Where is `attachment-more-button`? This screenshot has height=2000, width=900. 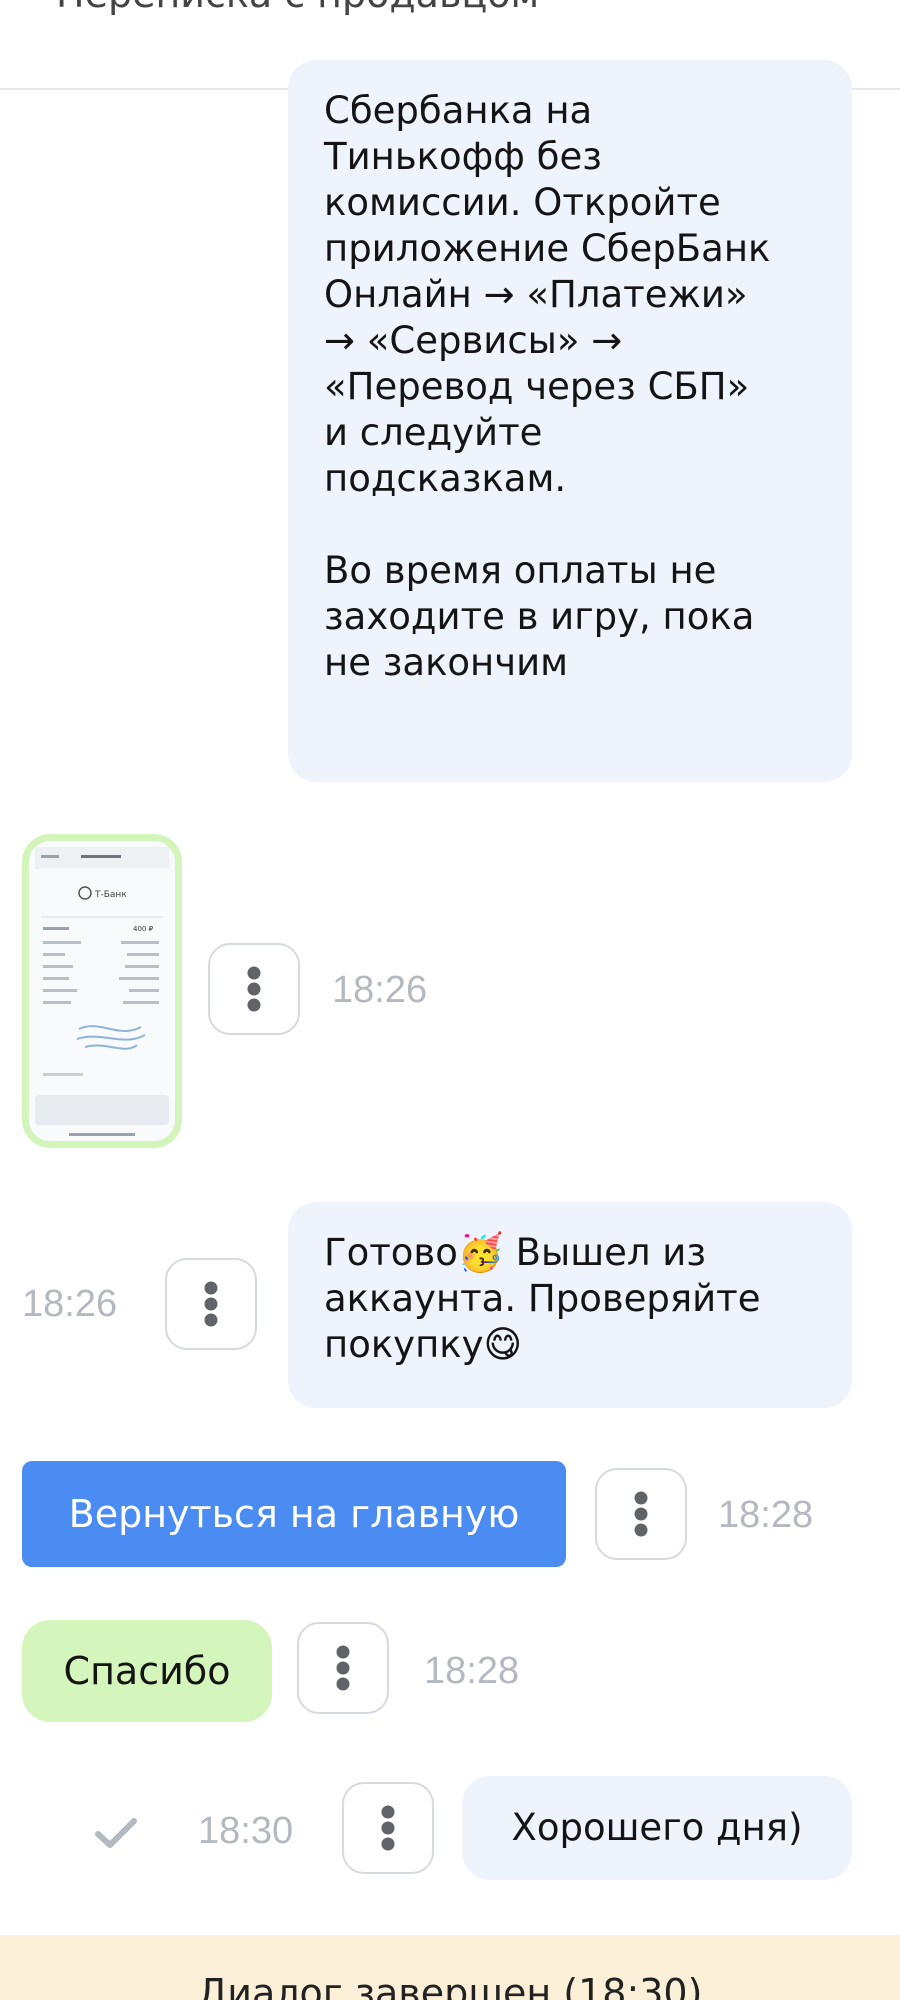 attachment-more-button is located at coordinates (254, 989).